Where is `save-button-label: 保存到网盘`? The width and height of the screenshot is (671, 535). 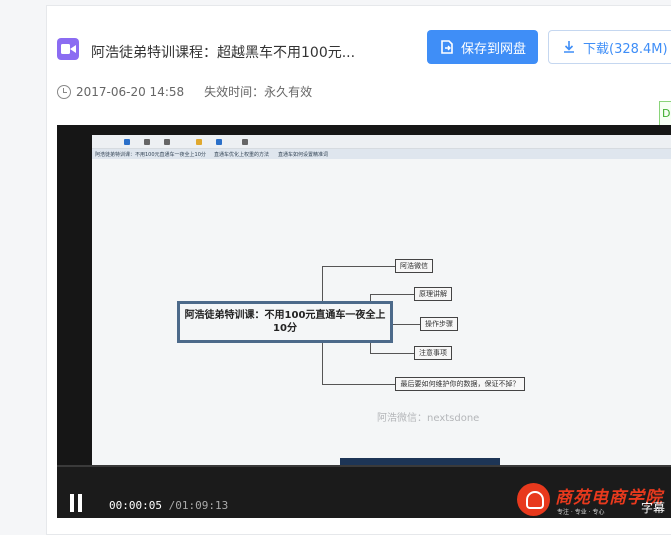 save-button-label: 保存到网盘 is located at coordinates (493, 49).